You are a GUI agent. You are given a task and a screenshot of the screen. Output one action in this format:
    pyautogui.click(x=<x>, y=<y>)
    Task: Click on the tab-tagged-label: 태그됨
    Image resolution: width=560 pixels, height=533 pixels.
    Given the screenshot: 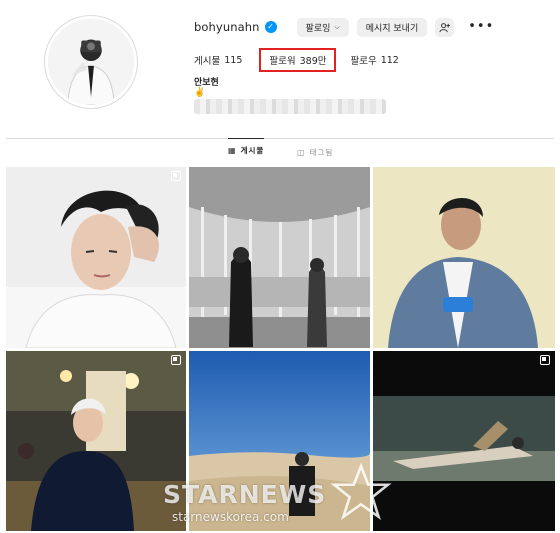 What is the action you would take?
    pyautogui.click(x=321, y=152)
    